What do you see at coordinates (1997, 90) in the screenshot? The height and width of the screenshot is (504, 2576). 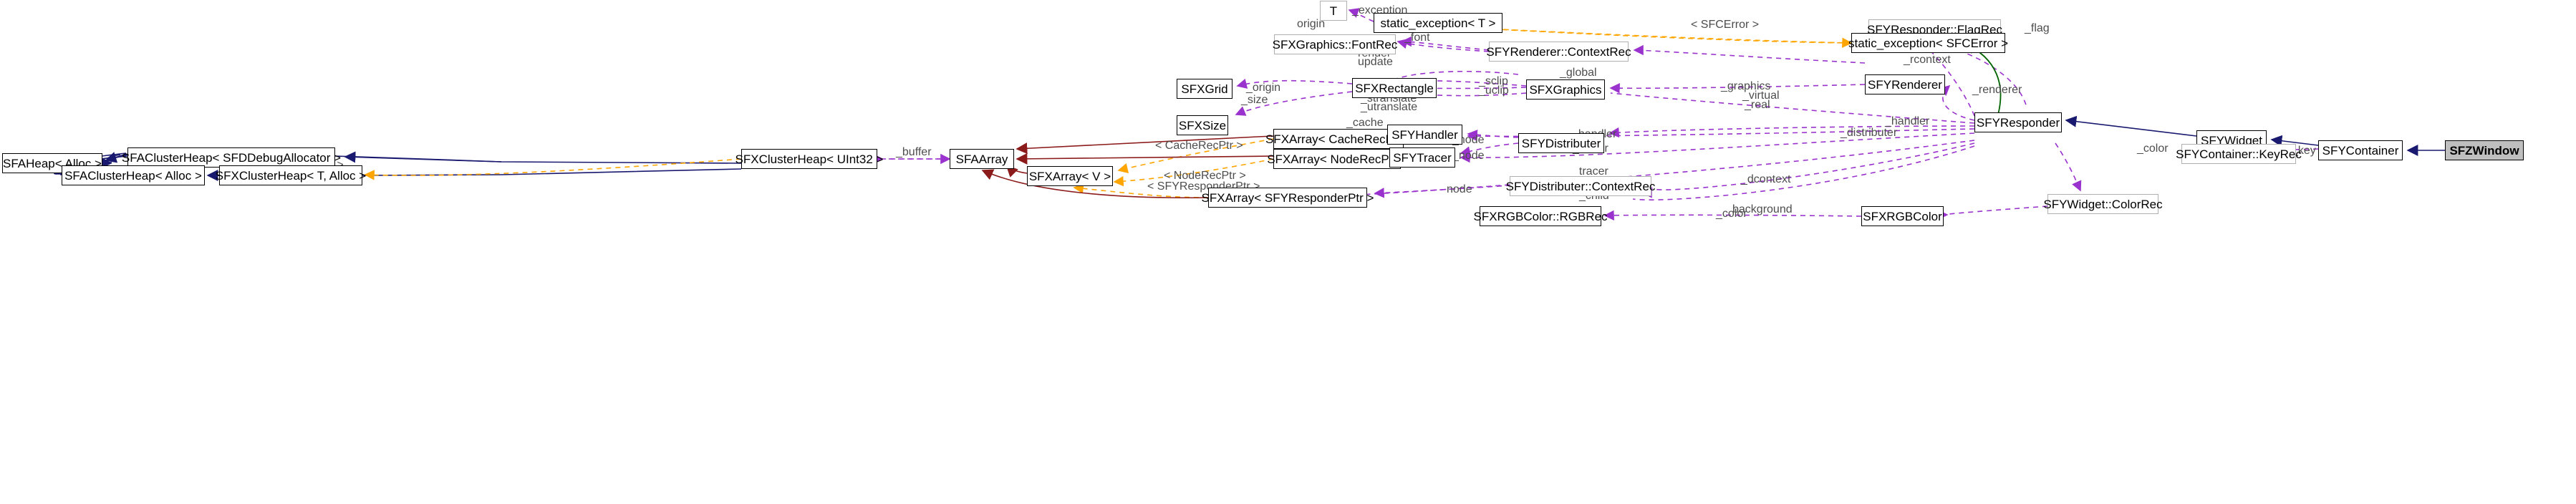 I see `edge-label: _renderer` at bounding box center [1997, 90].